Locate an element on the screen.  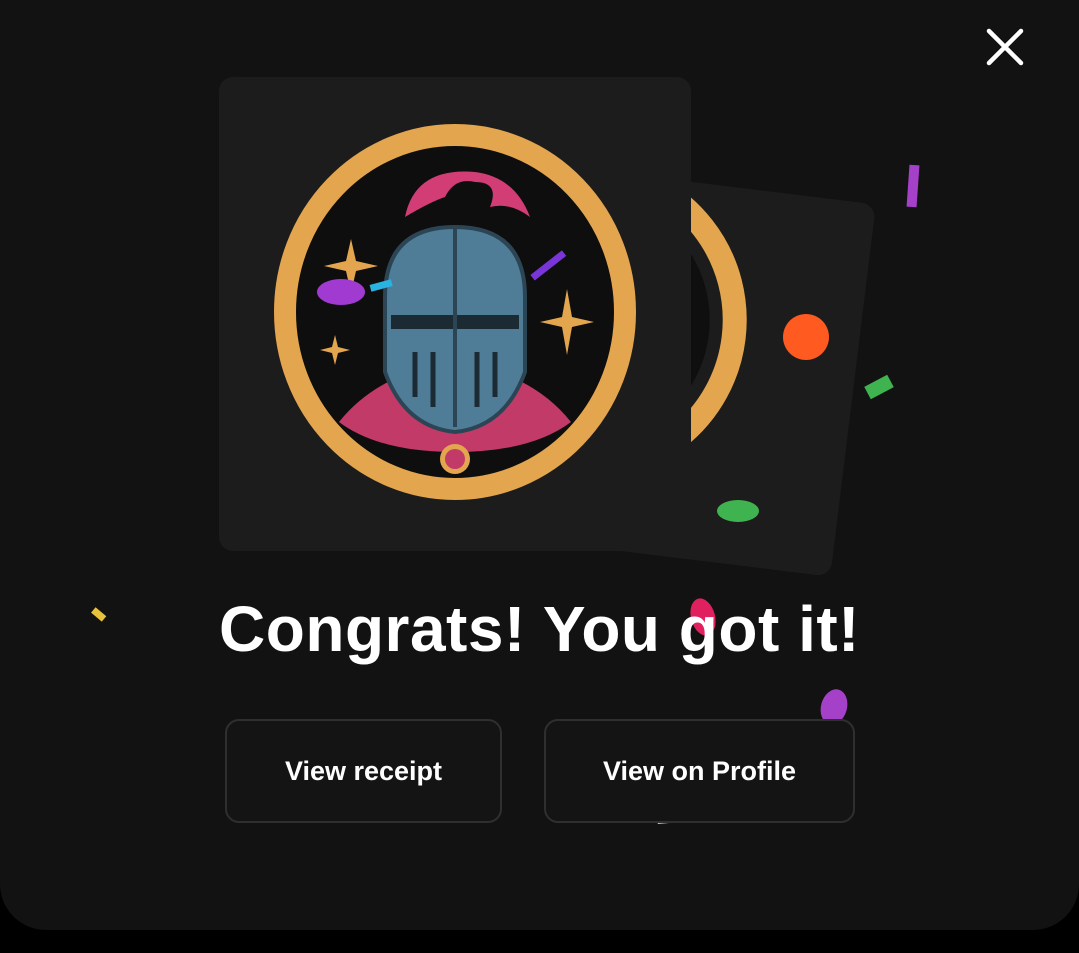
knight-helmet-badge is located at coordinates (455, 312).